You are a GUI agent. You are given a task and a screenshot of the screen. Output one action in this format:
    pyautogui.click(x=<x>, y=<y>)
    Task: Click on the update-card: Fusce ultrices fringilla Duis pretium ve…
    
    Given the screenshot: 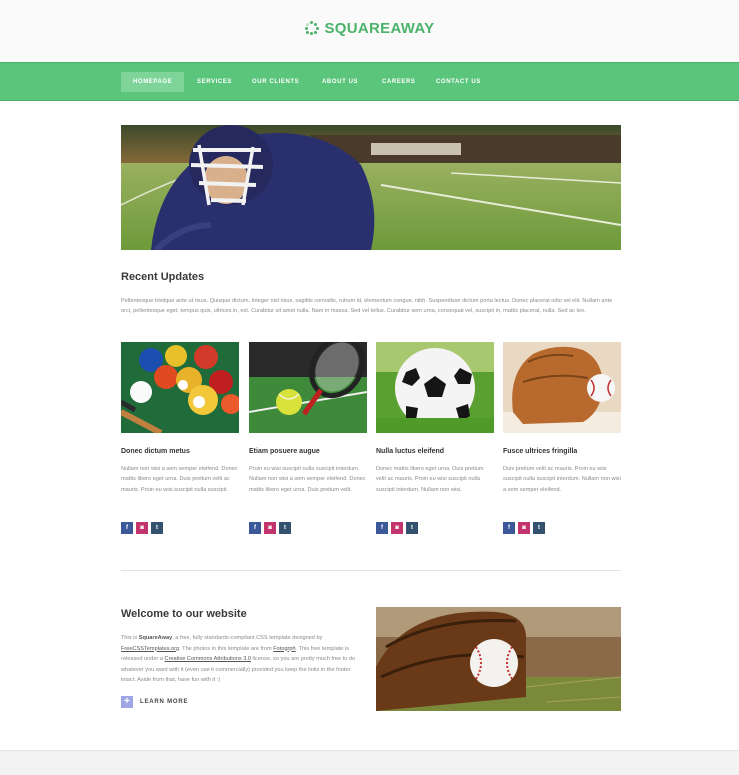 What is the action you would take?
    pyautogui.click(x=562, y=438)
    